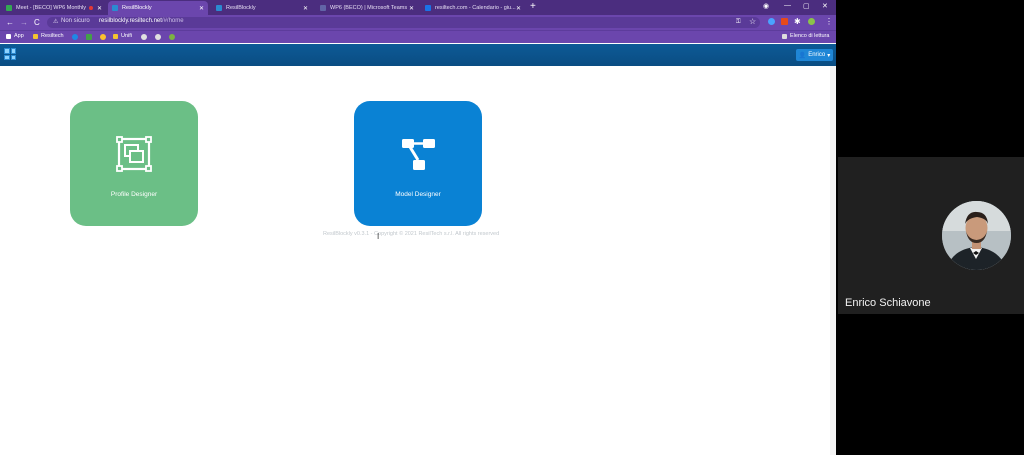  I want to click on bookmark-label: Resiltech, so click(52, 36).